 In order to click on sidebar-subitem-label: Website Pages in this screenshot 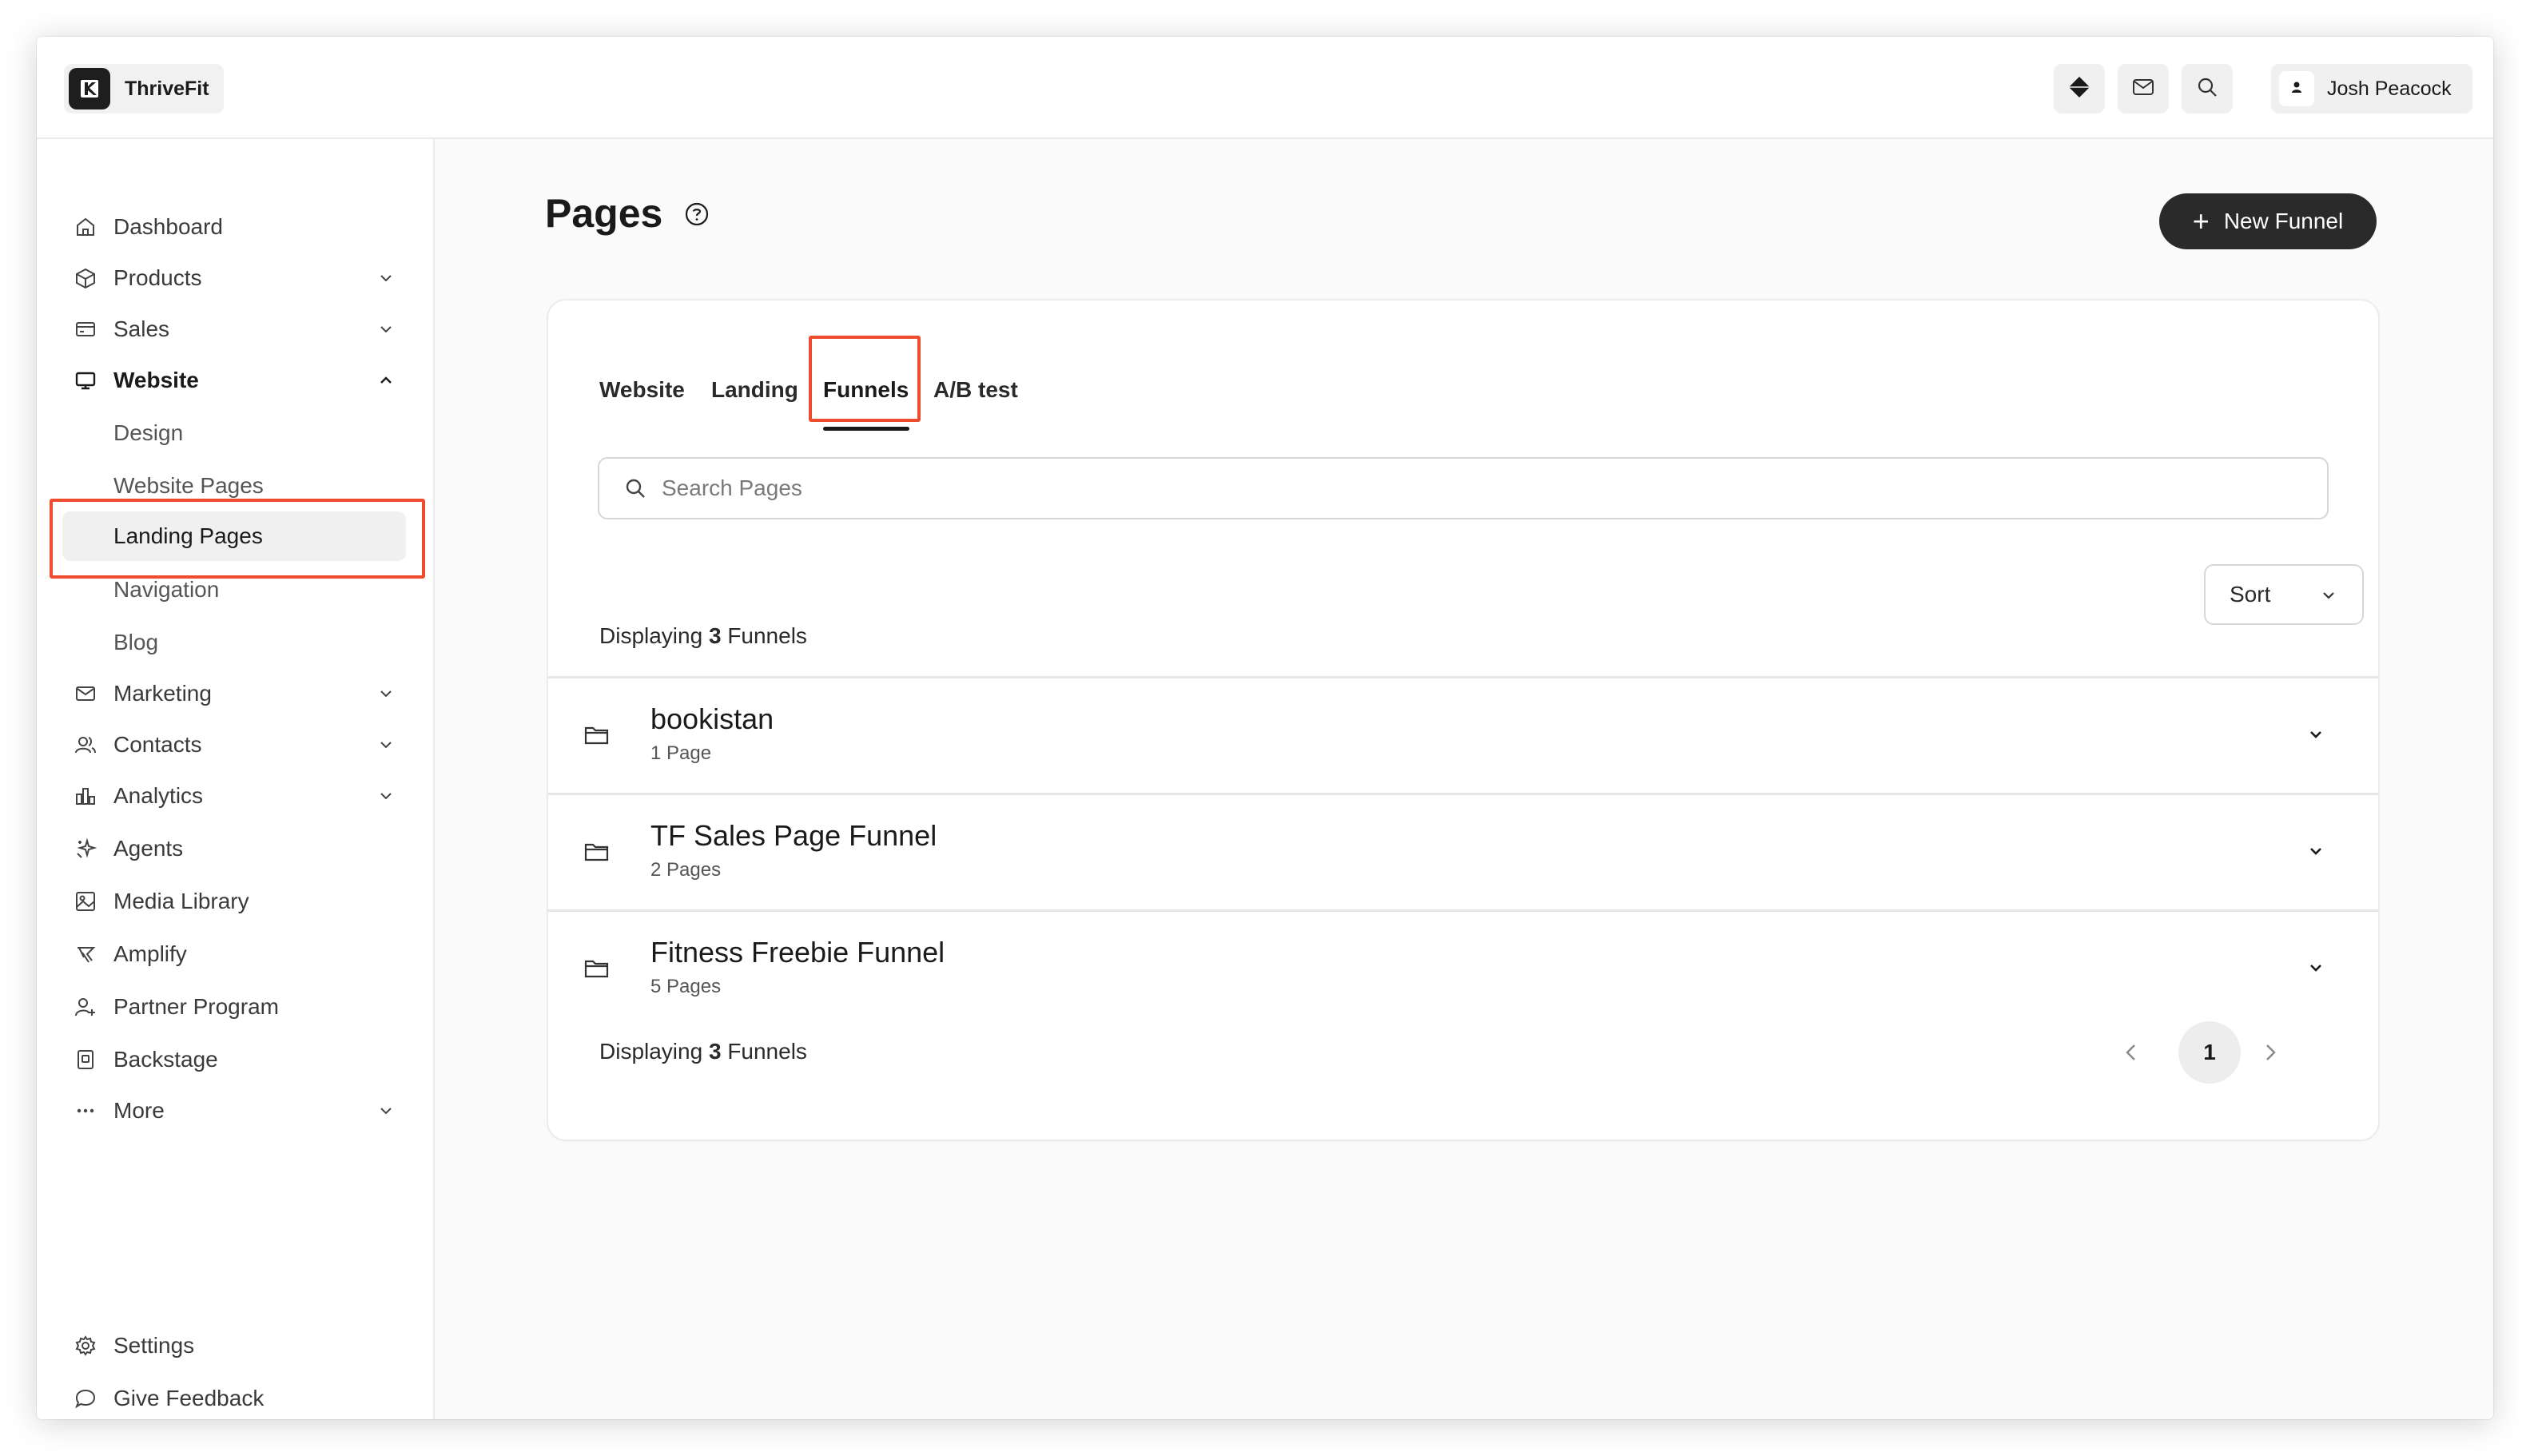, I will do `click(189, 485)`.